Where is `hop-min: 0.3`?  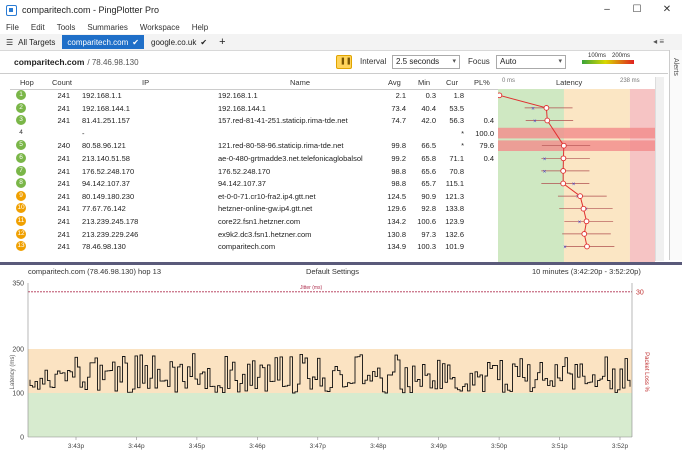
hop-min: 0.3 is located at coordinates (430, 95).